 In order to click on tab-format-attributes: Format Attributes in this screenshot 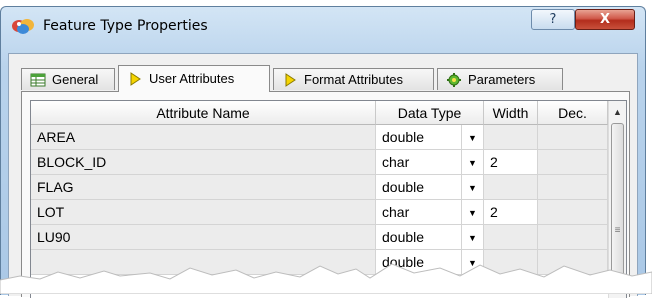, I will do `click(353, 79)`.